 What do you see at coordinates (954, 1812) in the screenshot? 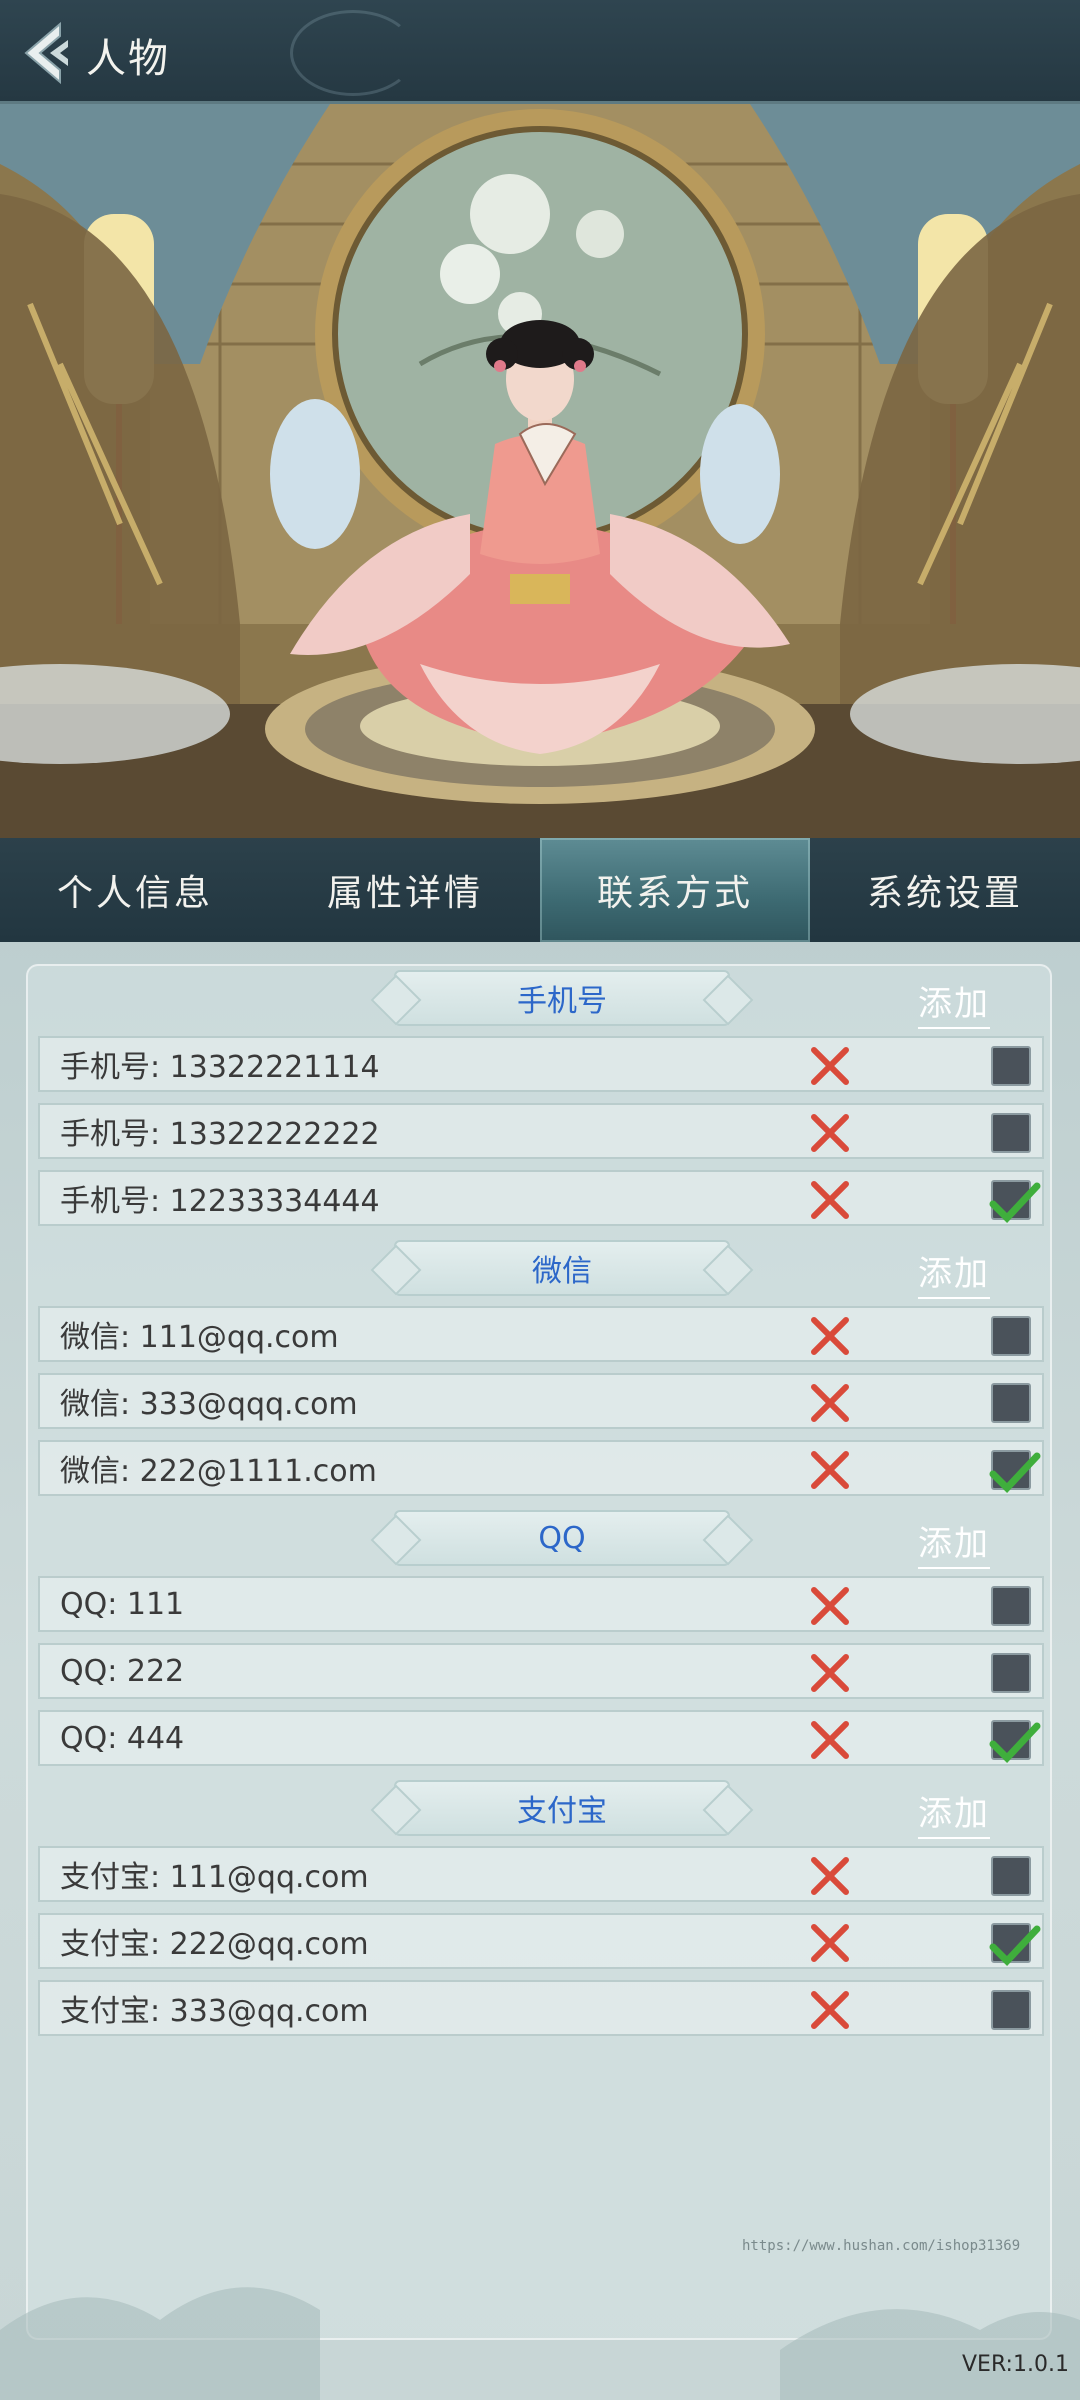
I see `add-alipay-button: 添加` at bounding box center [954, 1812].